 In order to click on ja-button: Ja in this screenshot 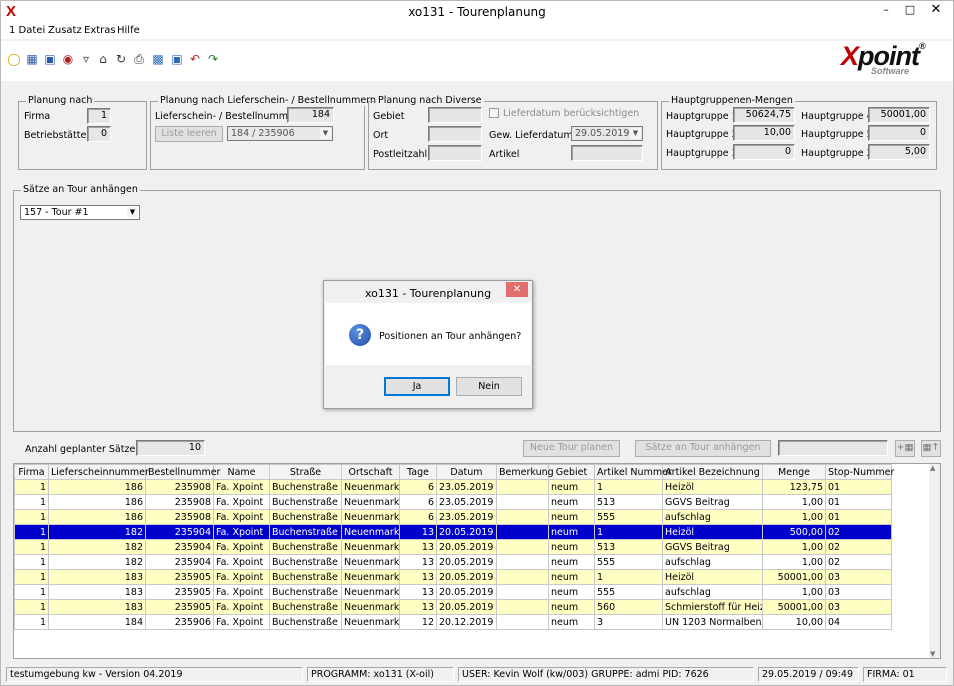, I will do `click(417, 386)`.